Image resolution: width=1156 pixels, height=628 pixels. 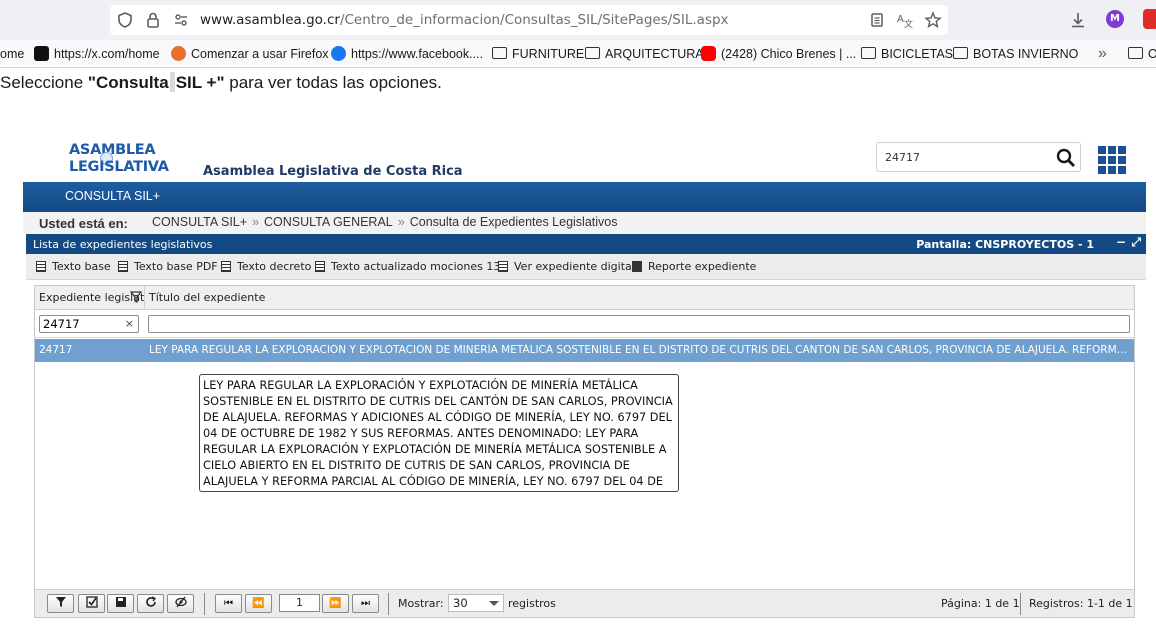 I want to click on breadcrumb-label: Usted está en:, so click(x=83, y=223).